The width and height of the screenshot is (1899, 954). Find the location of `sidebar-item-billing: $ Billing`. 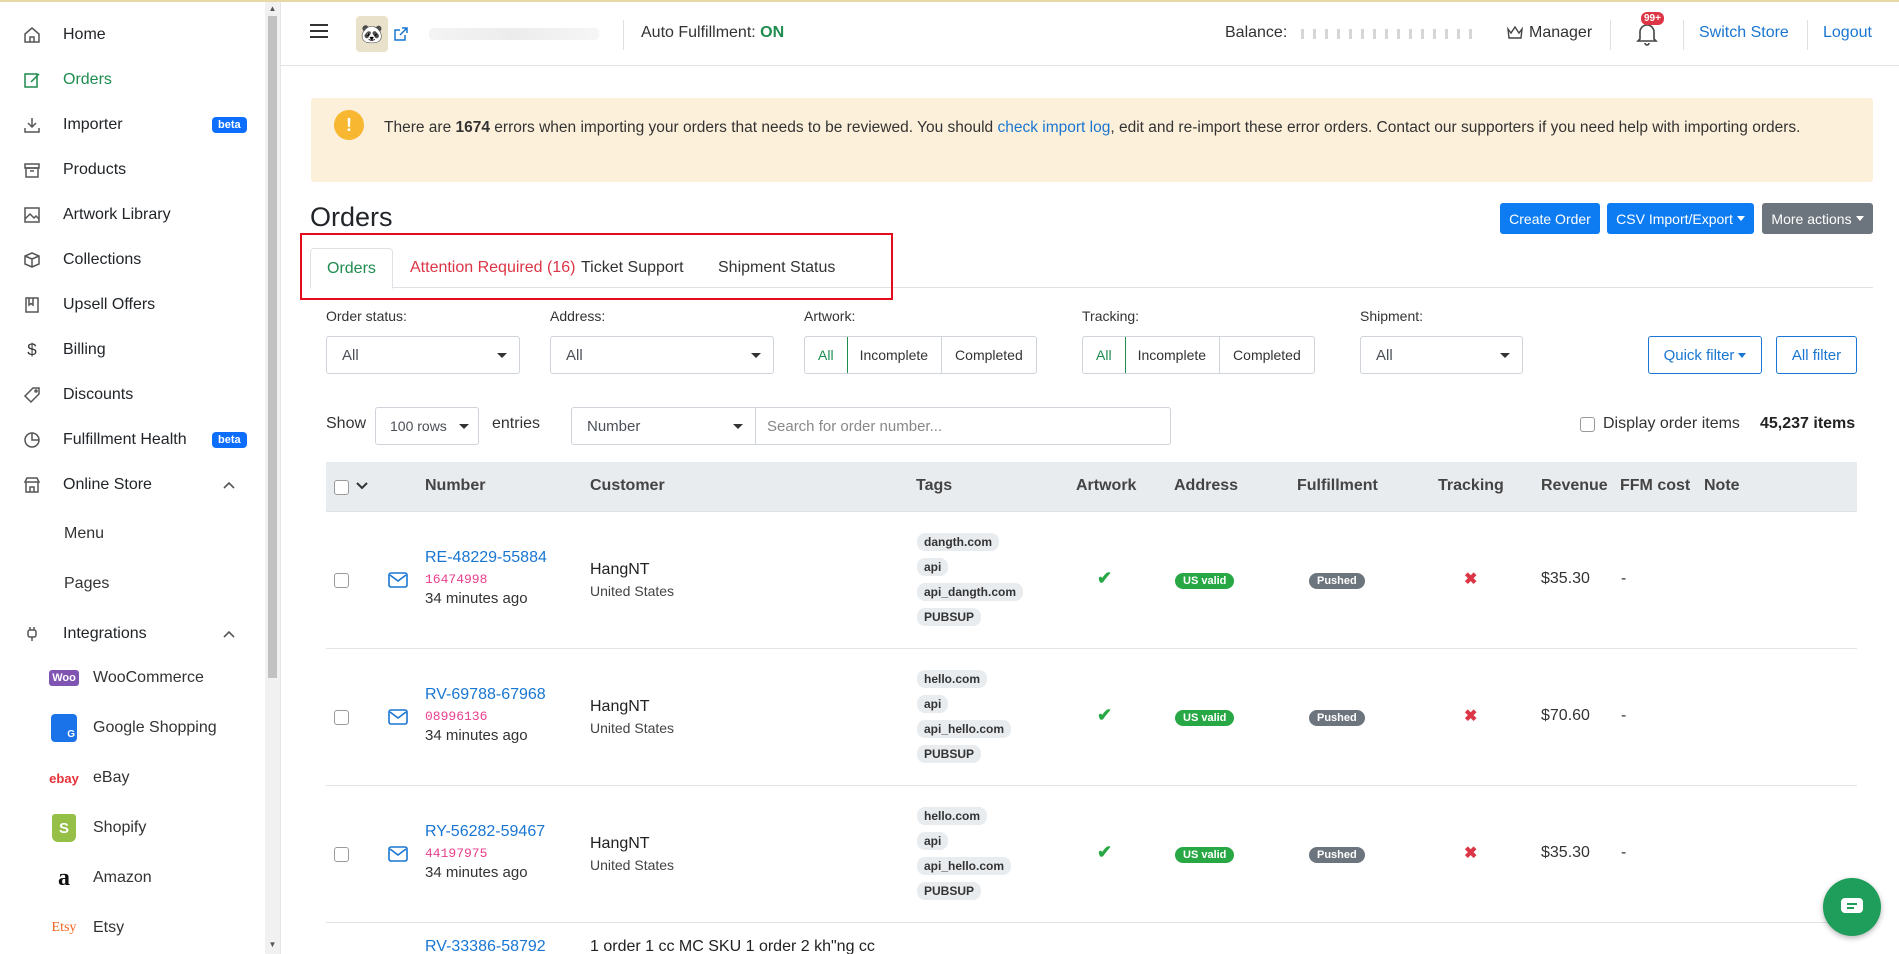

sidebar-item-billing: $ Billing is located at coordinates (137, 350).